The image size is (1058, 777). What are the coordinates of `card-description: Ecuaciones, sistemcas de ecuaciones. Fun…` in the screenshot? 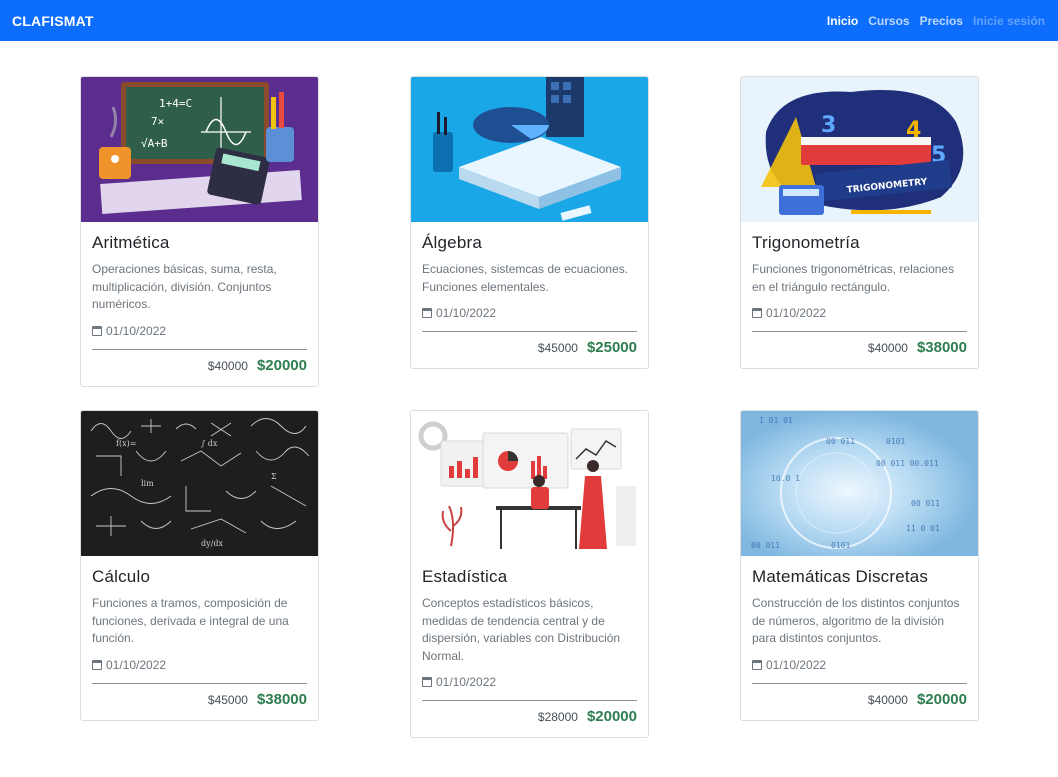 It's located at (525, 278).